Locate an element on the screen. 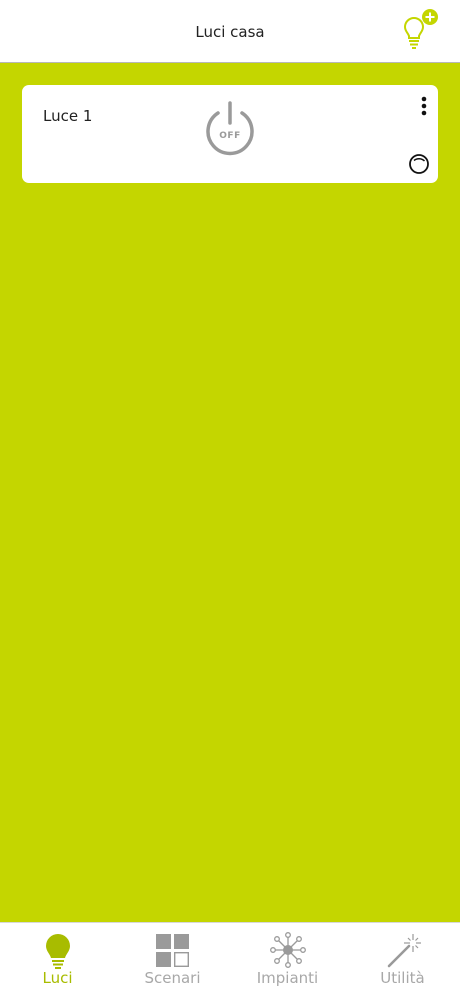 This screenshot has width=460, height=996. tab-scenari: Scenari is located at coordinates (172, 959).